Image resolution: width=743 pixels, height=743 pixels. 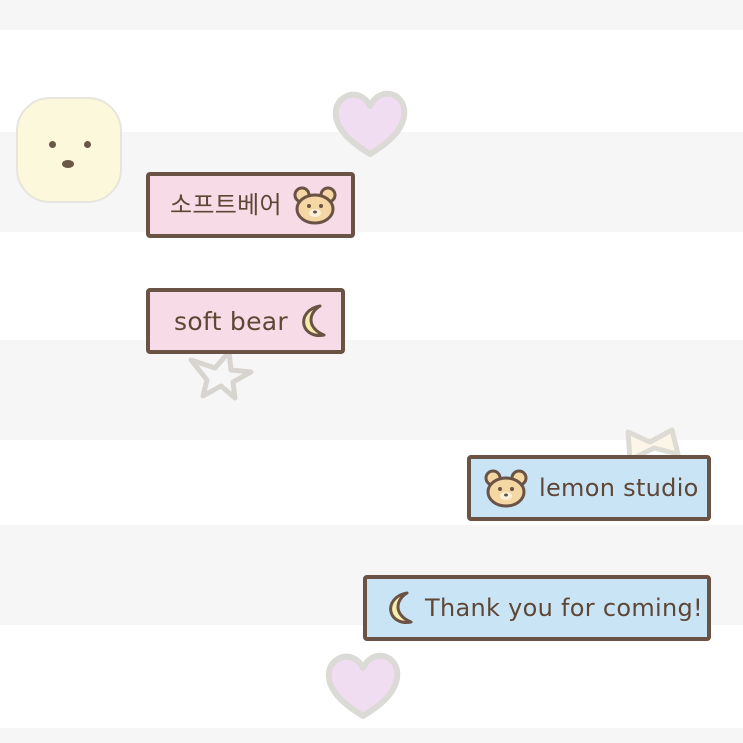 What do you see at coordinates (226, 205) in the screenshot?
I see `message-text: 소프트베어` at bounding box center [226, 205].